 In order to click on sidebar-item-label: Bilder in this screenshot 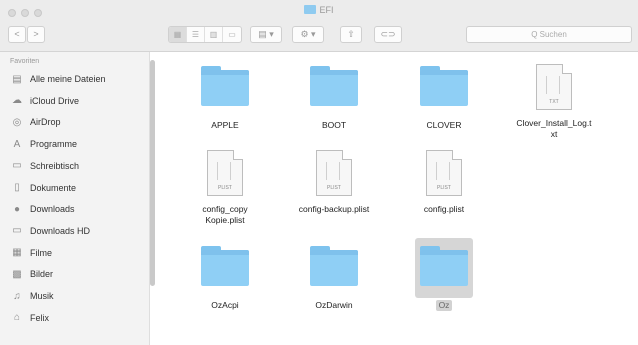, I will do `click(42, 274)`.